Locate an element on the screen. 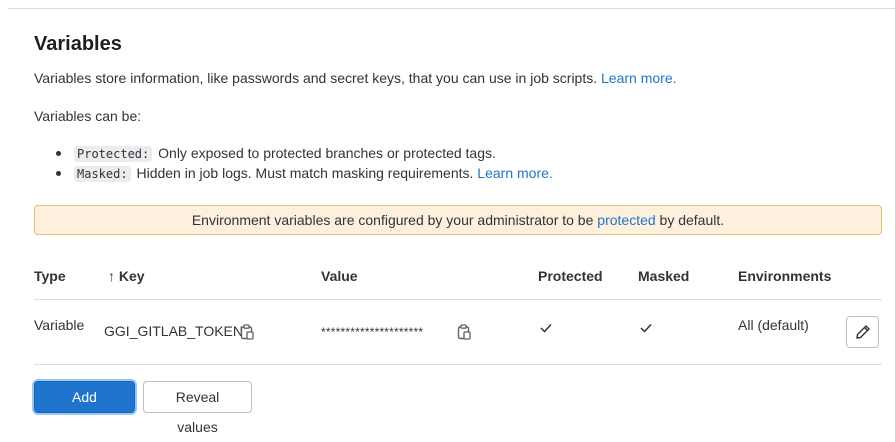  top-divider is located at coordinates (451, 8).